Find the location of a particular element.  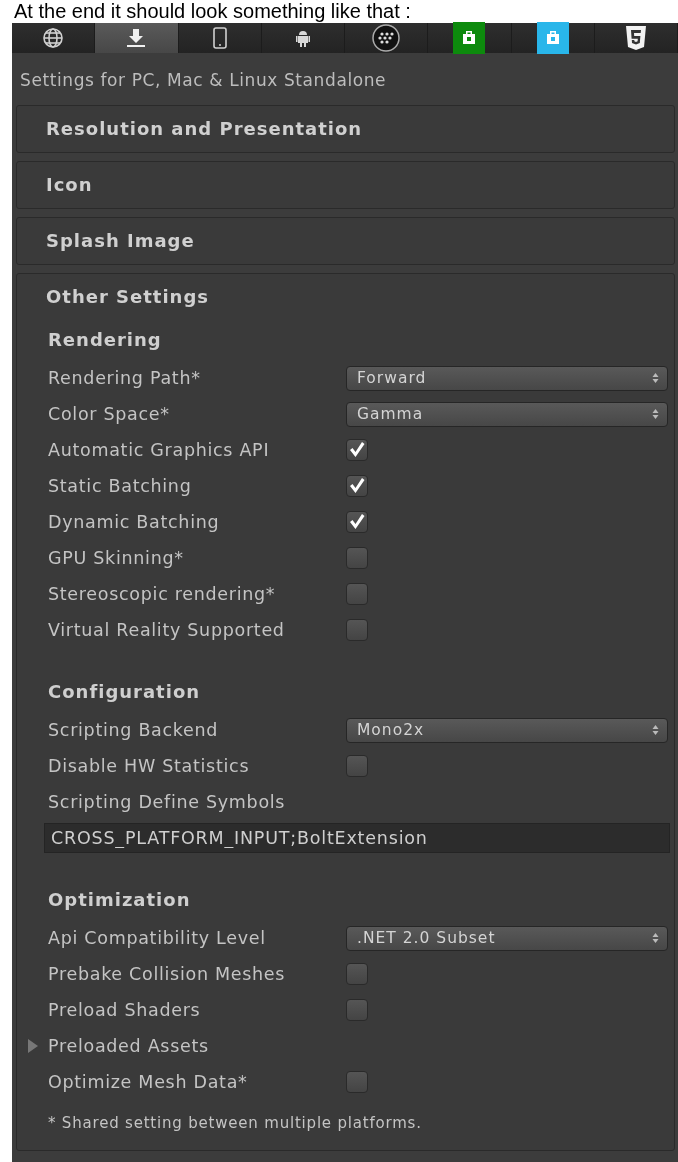

setting-label: Disable HW Statistics is located at coordinates (149, 766).